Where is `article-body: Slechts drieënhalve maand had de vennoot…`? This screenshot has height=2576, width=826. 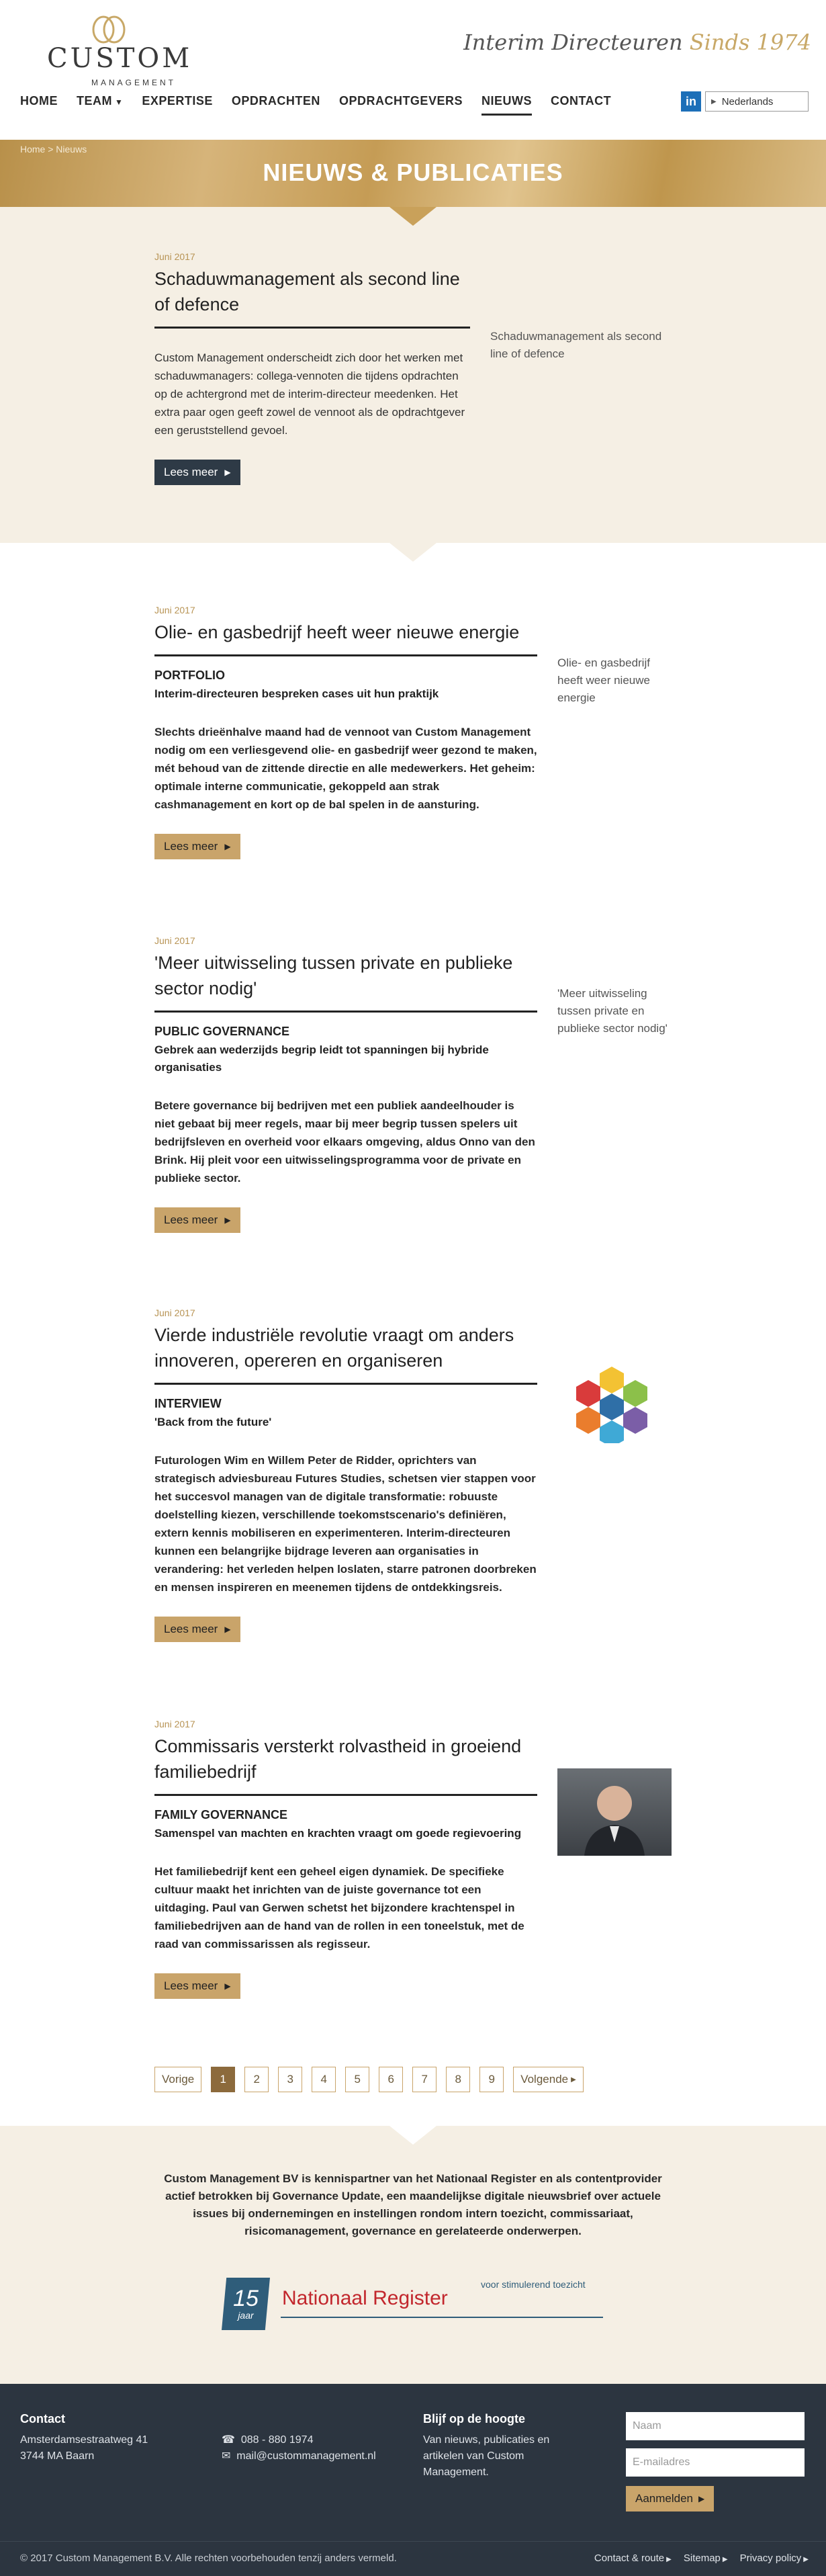
article-body: Slechts drieënhalve maand had de vennoot… is located at coordinates (345, 768).